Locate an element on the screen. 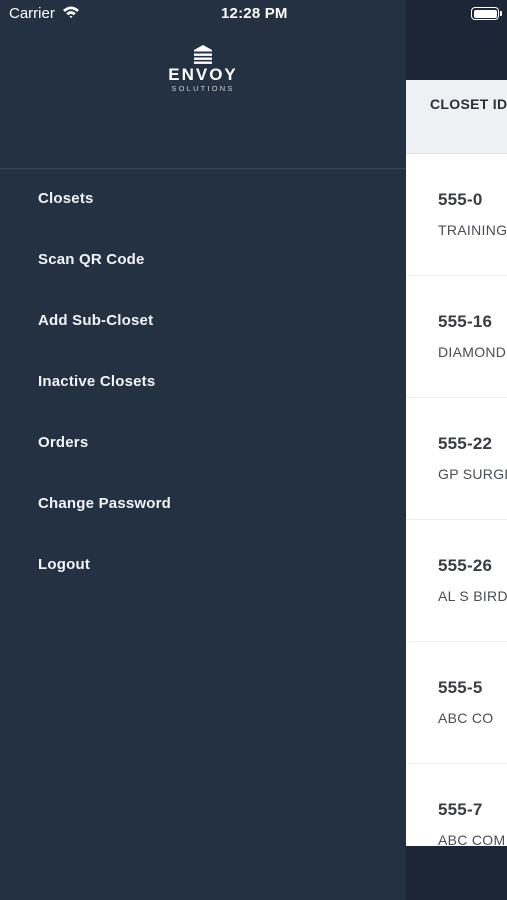  clock: 12:28 PM is located at coordinates (254, 13).